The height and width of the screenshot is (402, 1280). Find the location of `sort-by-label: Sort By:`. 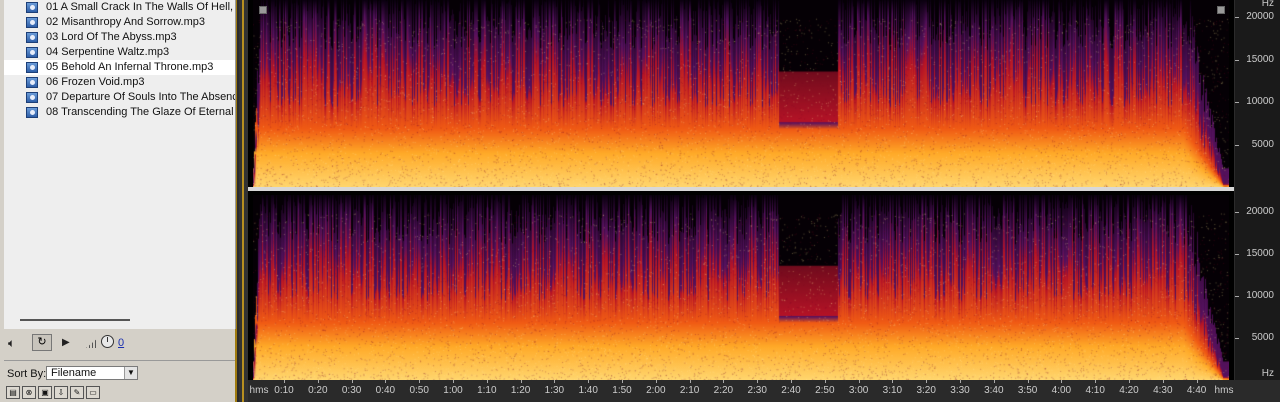

sort-by-label: Sort By: is located at coordinates (27, 374).